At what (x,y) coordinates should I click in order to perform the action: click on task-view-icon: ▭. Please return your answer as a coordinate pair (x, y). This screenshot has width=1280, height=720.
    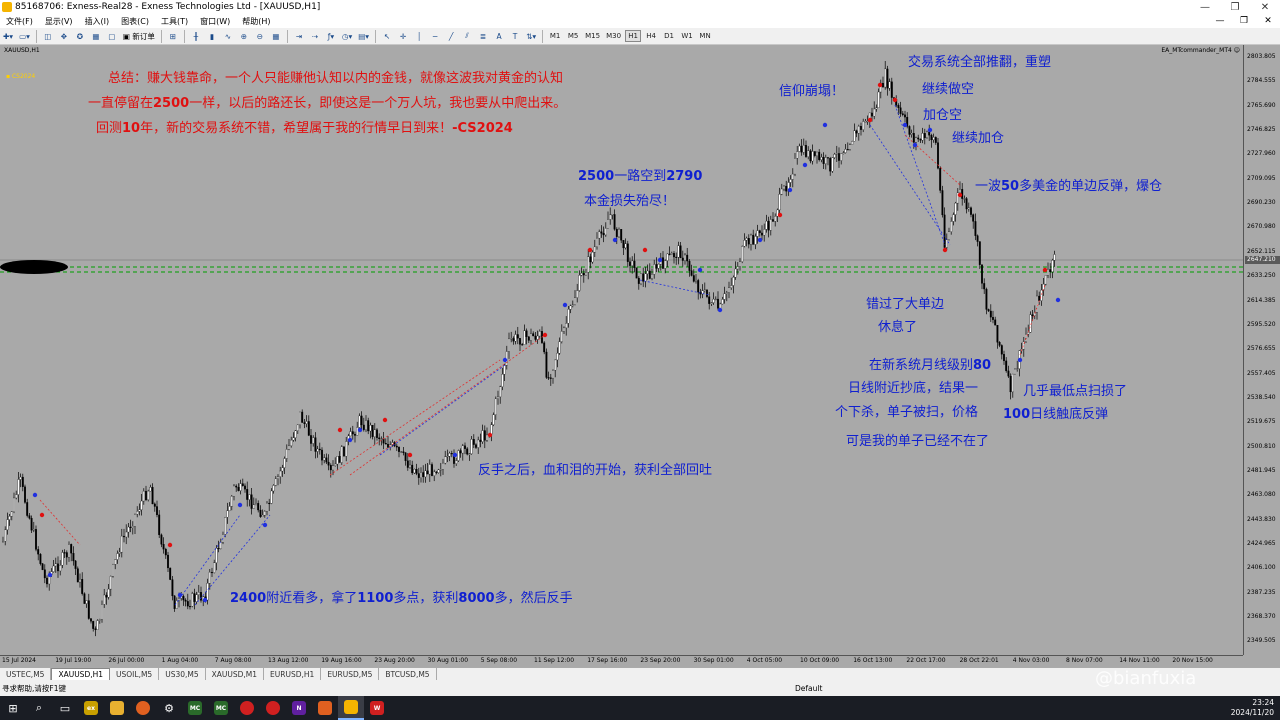
    Looking at the image, I should click on (65, 708).